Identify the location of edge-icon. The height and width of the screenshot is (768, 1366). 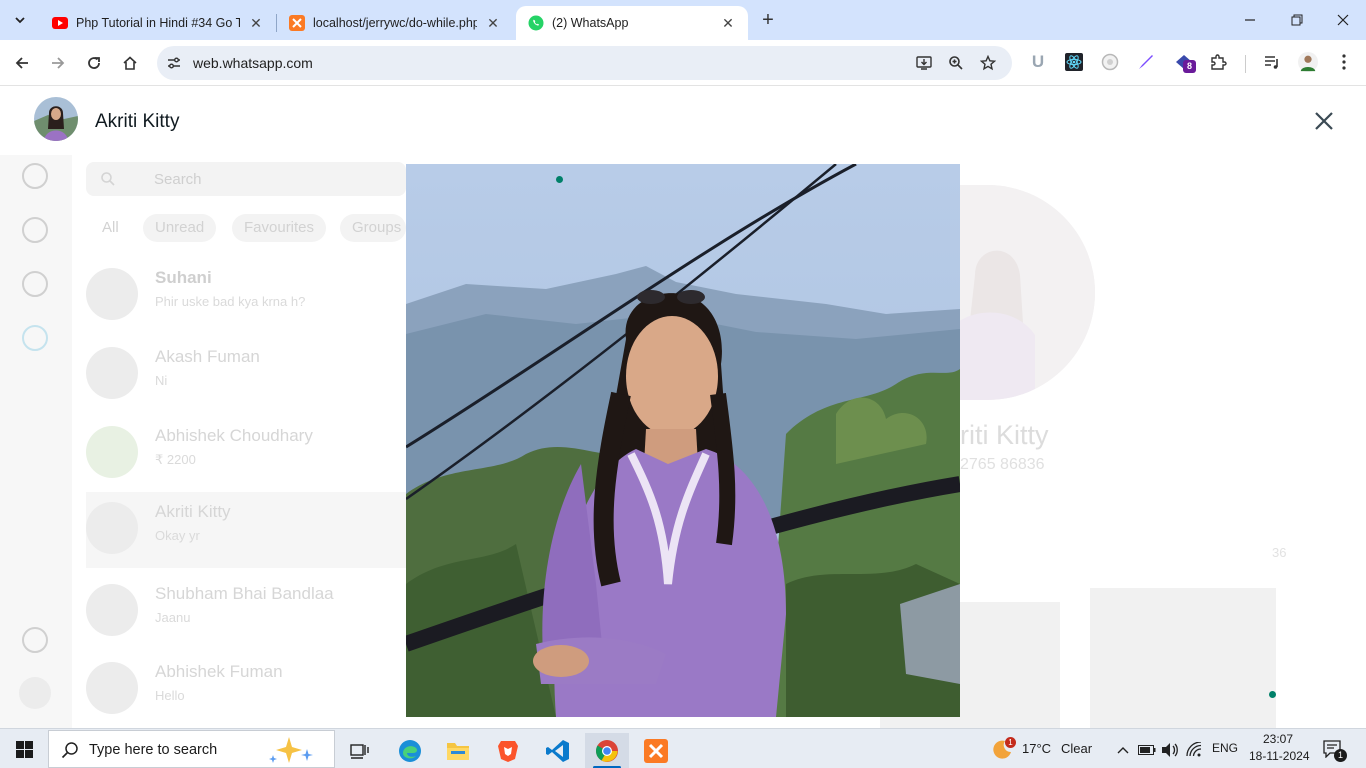
(410, 751).